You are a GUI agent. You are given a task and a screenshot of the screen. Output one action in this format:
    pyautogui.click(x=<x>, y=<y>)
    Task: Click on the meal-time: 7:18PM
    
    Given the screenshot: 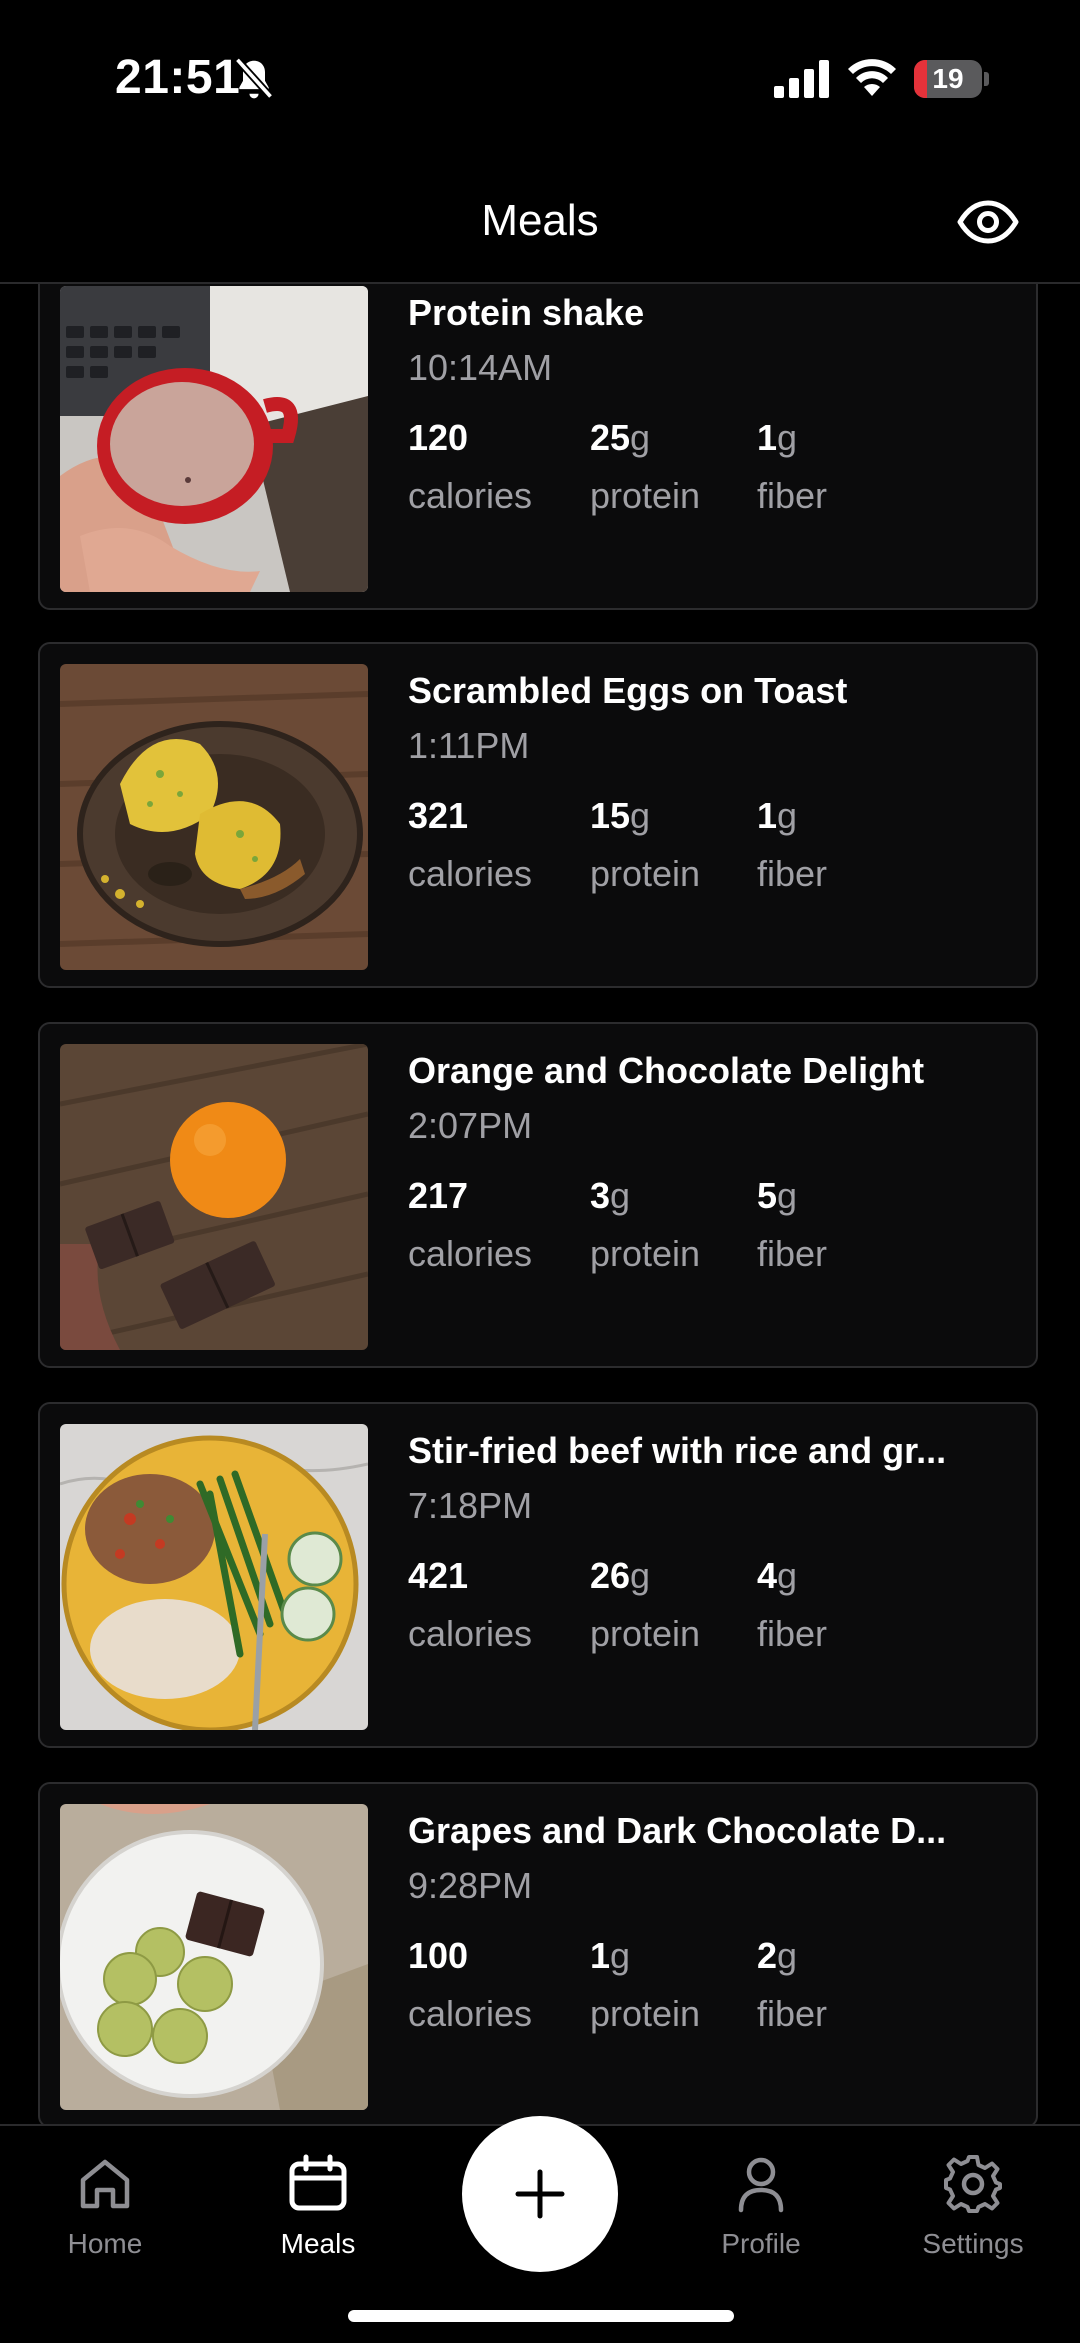 What is the action you would take?
    pyautogui.click(x=470, y=1505)
    